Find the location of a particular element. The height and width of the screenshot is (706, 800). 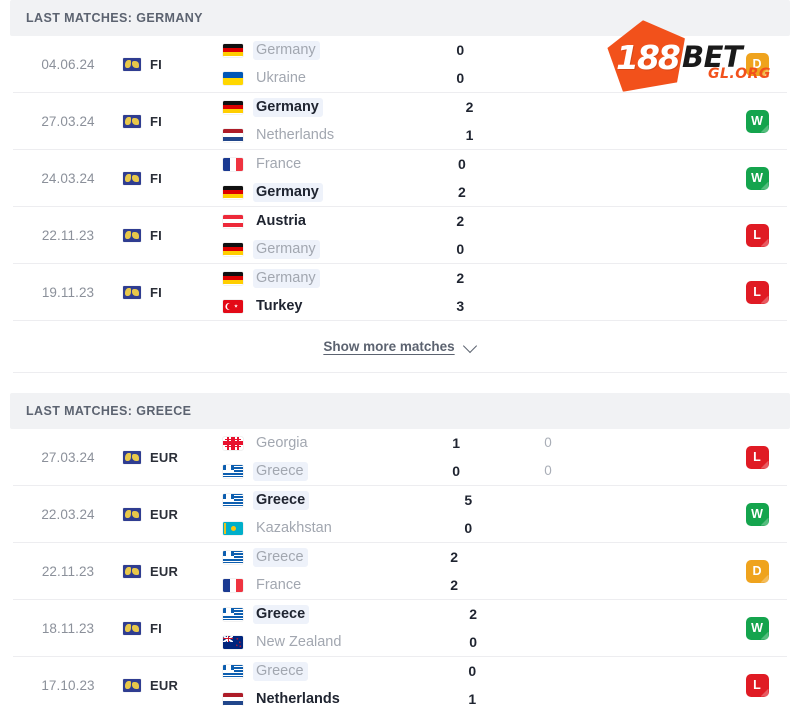

score-away: 1 is located at coordinates (469, 135).